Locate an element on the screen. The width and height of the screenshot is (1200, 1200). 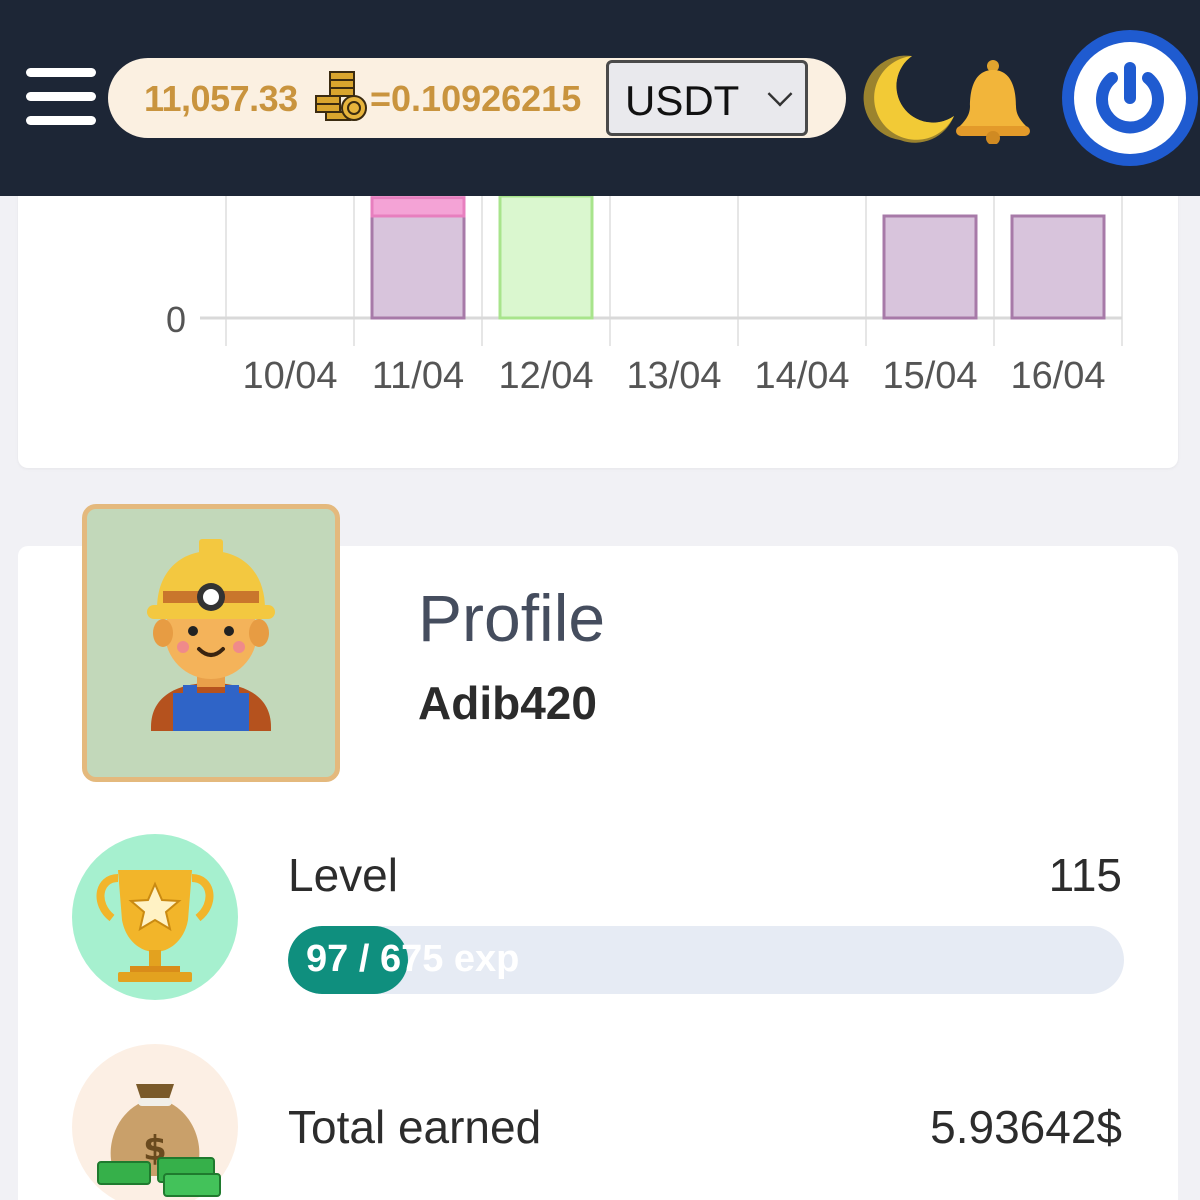
y-tick-label: 0 is located at coordinates (176, 319).